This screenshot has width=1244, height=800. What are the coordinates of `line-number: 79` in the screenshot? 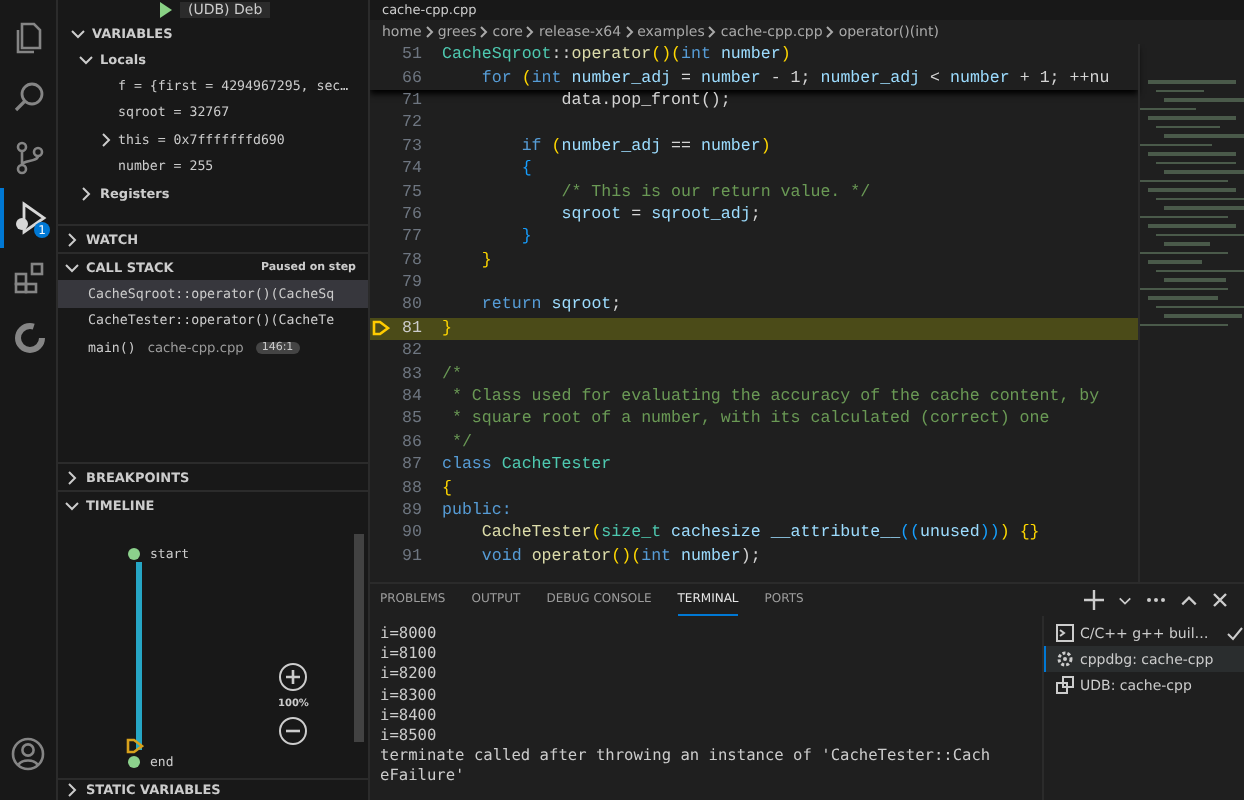 It's located at (412, 283).